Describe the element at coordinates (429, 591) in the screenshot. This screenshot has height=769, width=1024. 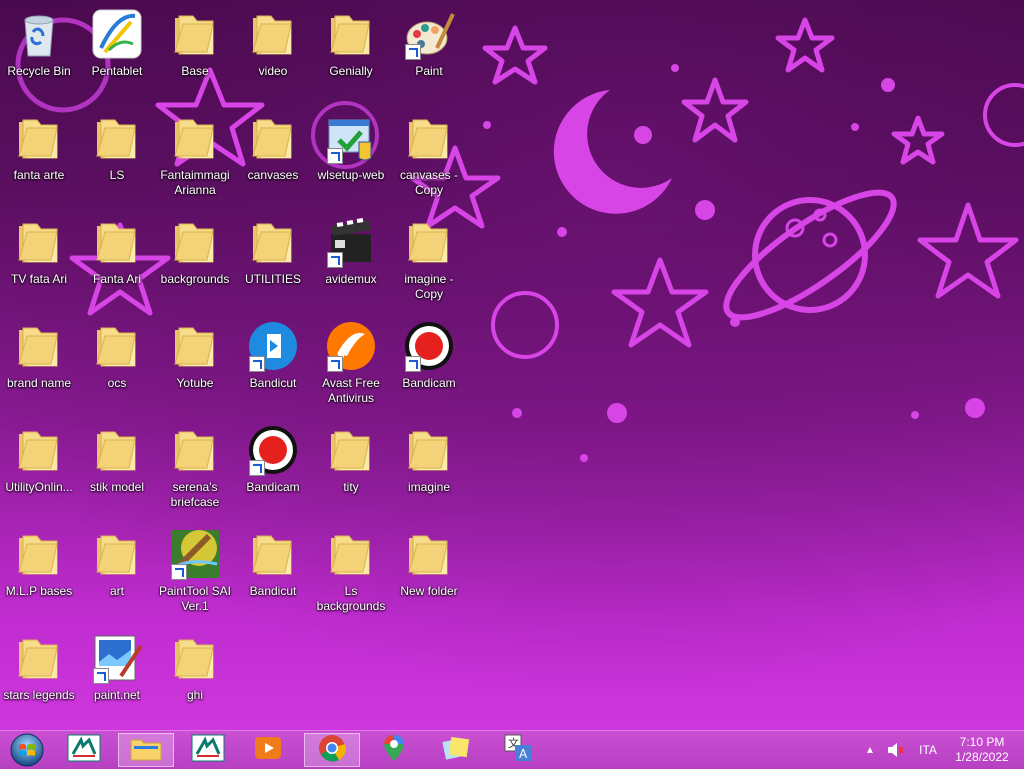
I see `desktop-icon-label: New folder` at that location.